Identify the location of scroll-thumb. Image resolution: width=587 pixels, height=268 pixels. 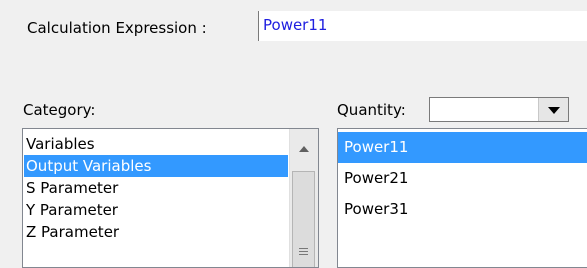
(303, 219).